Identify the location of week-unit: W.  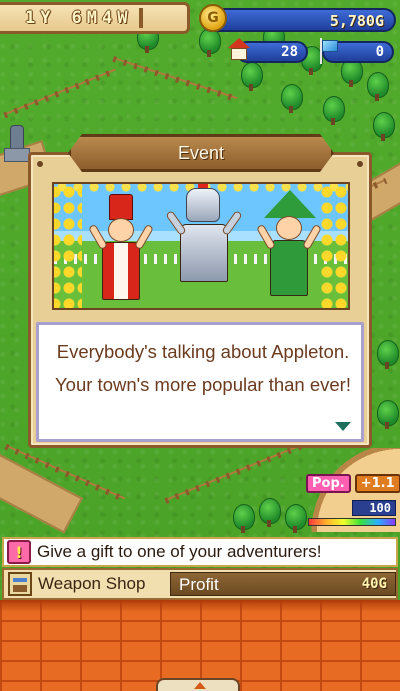
(123, 18).